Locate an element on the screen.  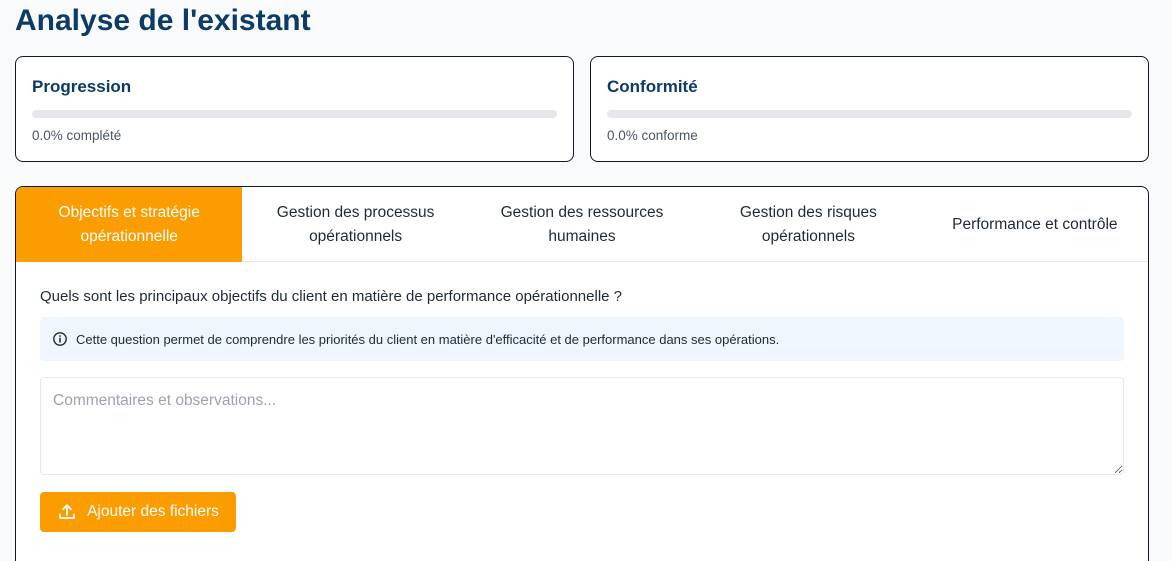
conformity-label: 0.0% conforme is located at coordinates (652, 135).